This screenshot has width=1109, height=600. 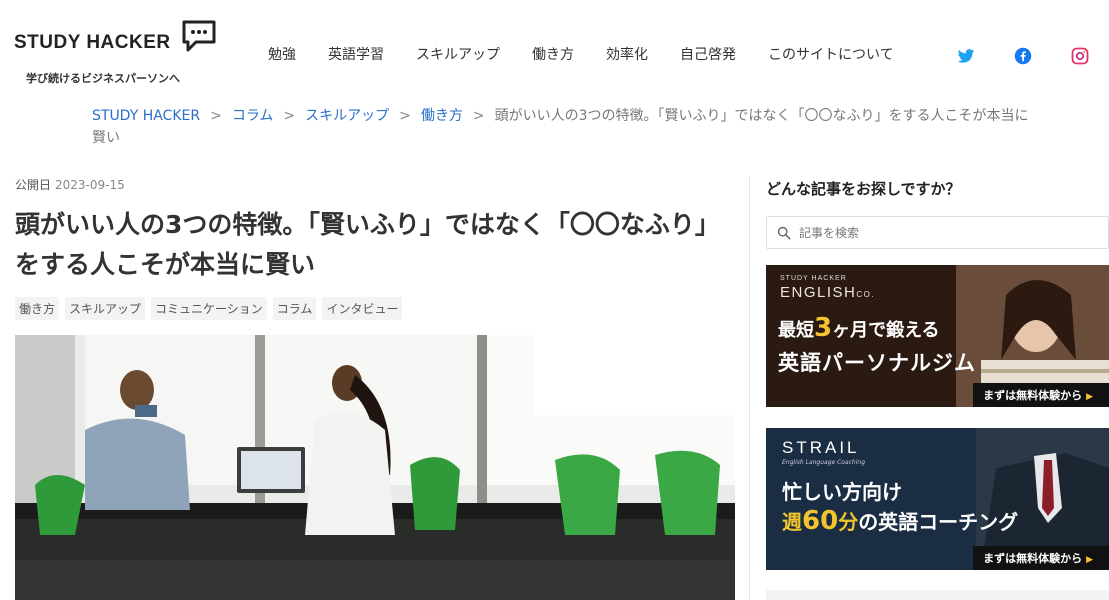 I want to click on publish-date-label: 公開日, so click(x=33, y=185).